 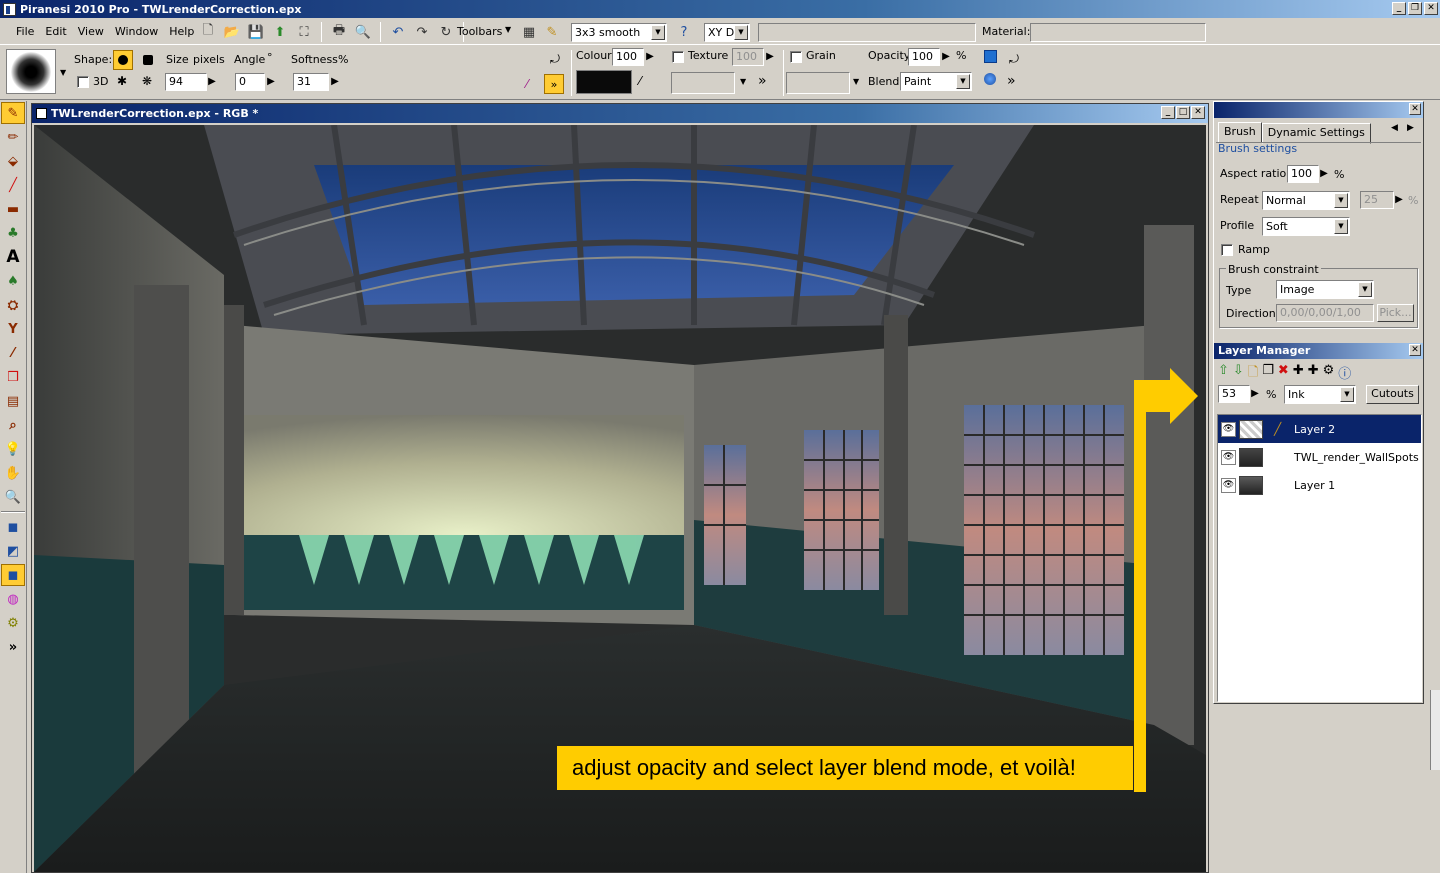 What do you see at coordinates (650, 57) in the screenshot?
I see `colour-slider-arrow: ▶` at bounding box center [650, 57].